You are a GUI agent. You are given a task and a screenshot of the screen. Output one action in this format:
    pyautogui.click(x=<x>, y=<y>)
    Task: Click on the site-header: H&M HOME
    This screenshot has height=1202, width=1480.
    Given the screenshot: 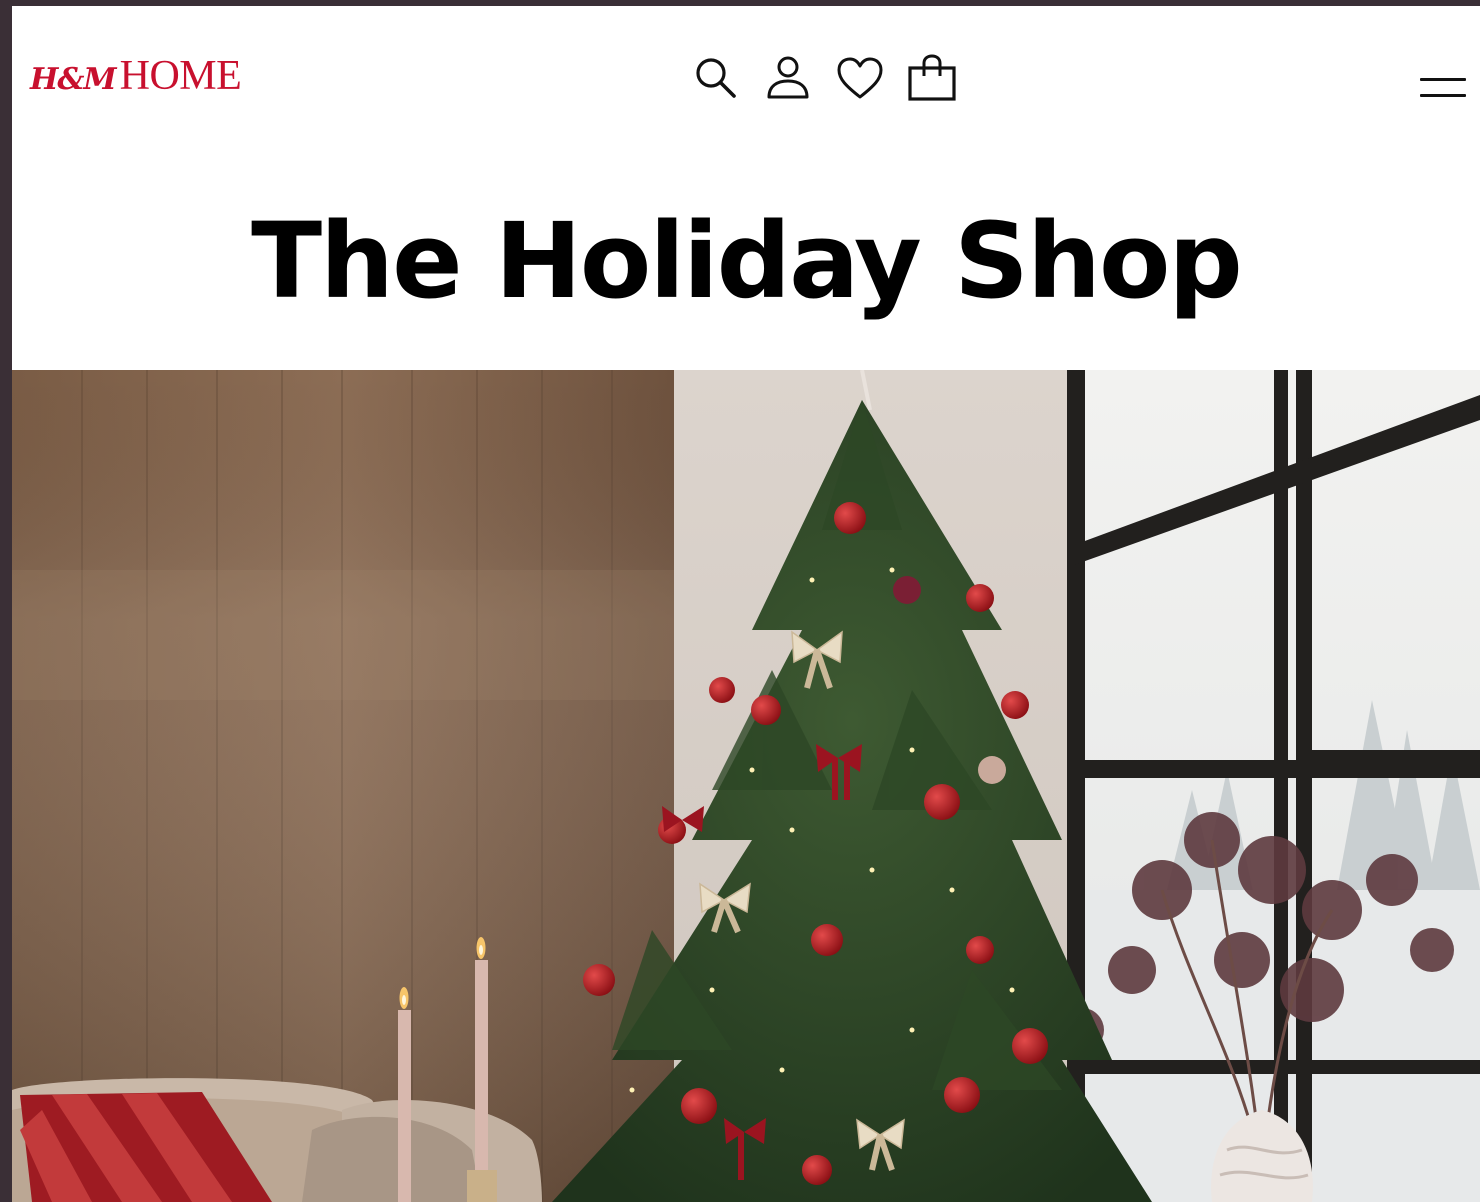 What is the action you would take?
    pyautogui.click(x=746, y=76)
    